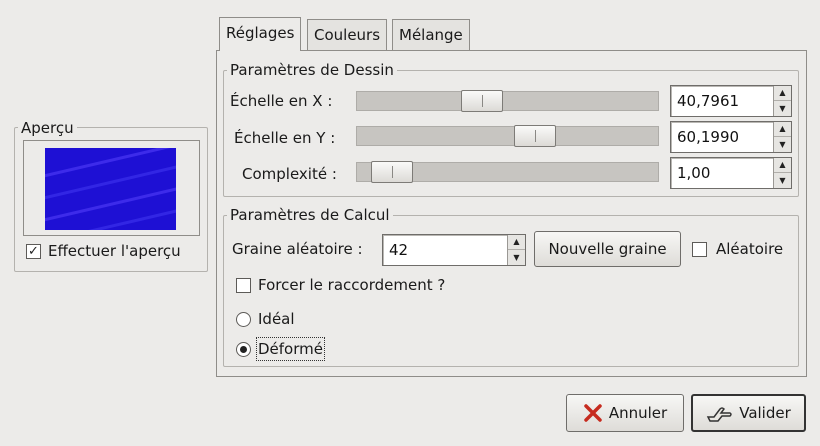 This screenshot has height=446, width=820. I want to click on scale-y-slider-handle, so click(535, 136).